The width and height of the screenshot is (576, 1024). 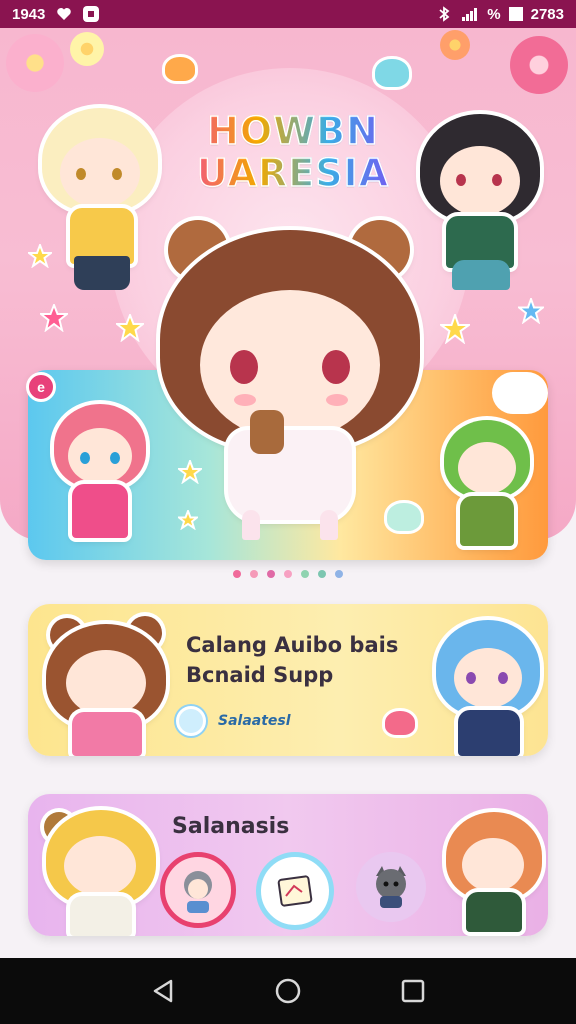 What do you see at coordinates (293, 173) in the screenshot?
I see `logo-line-2: UARESIA` at bounding box center [293, 173].